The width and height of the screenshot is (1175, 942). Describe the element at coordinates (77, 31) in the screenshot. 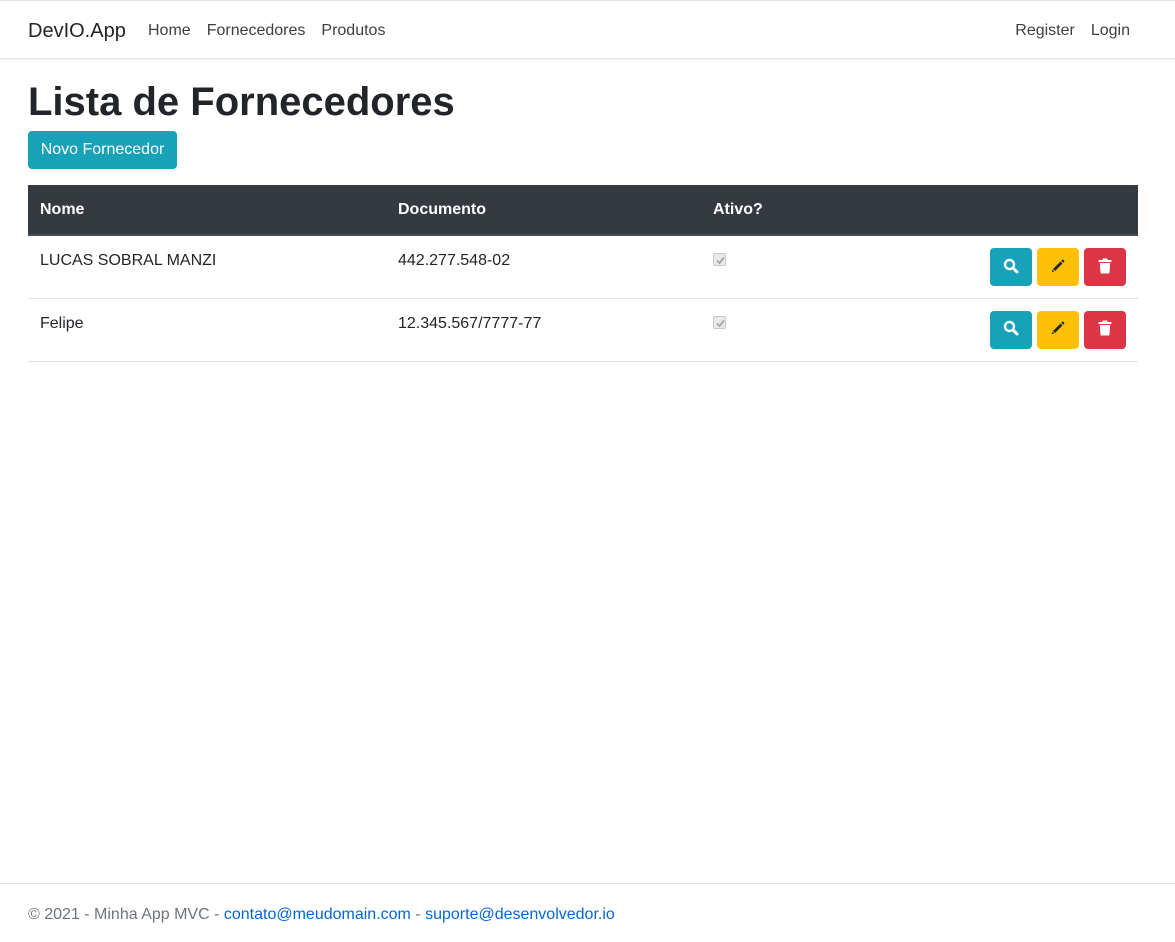

I see `brand-link: DevIO.App` at that location.